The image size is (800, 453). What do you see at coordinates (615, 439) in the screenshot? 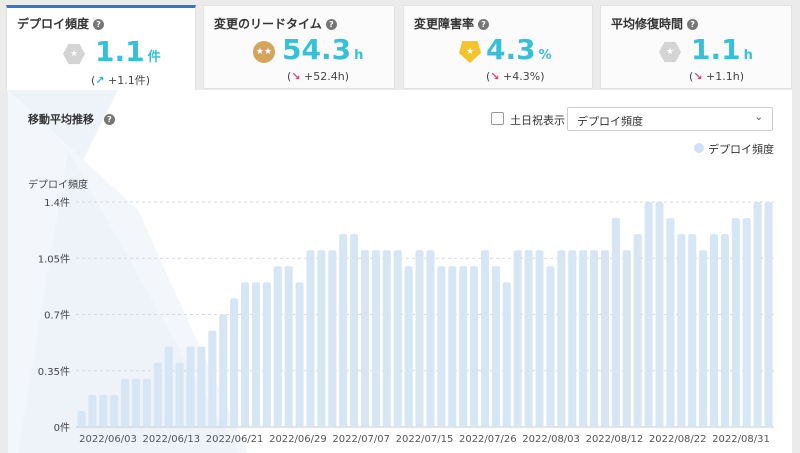
I see `x-tick-label: 2022/08/12` at bounding box center [615, 439].